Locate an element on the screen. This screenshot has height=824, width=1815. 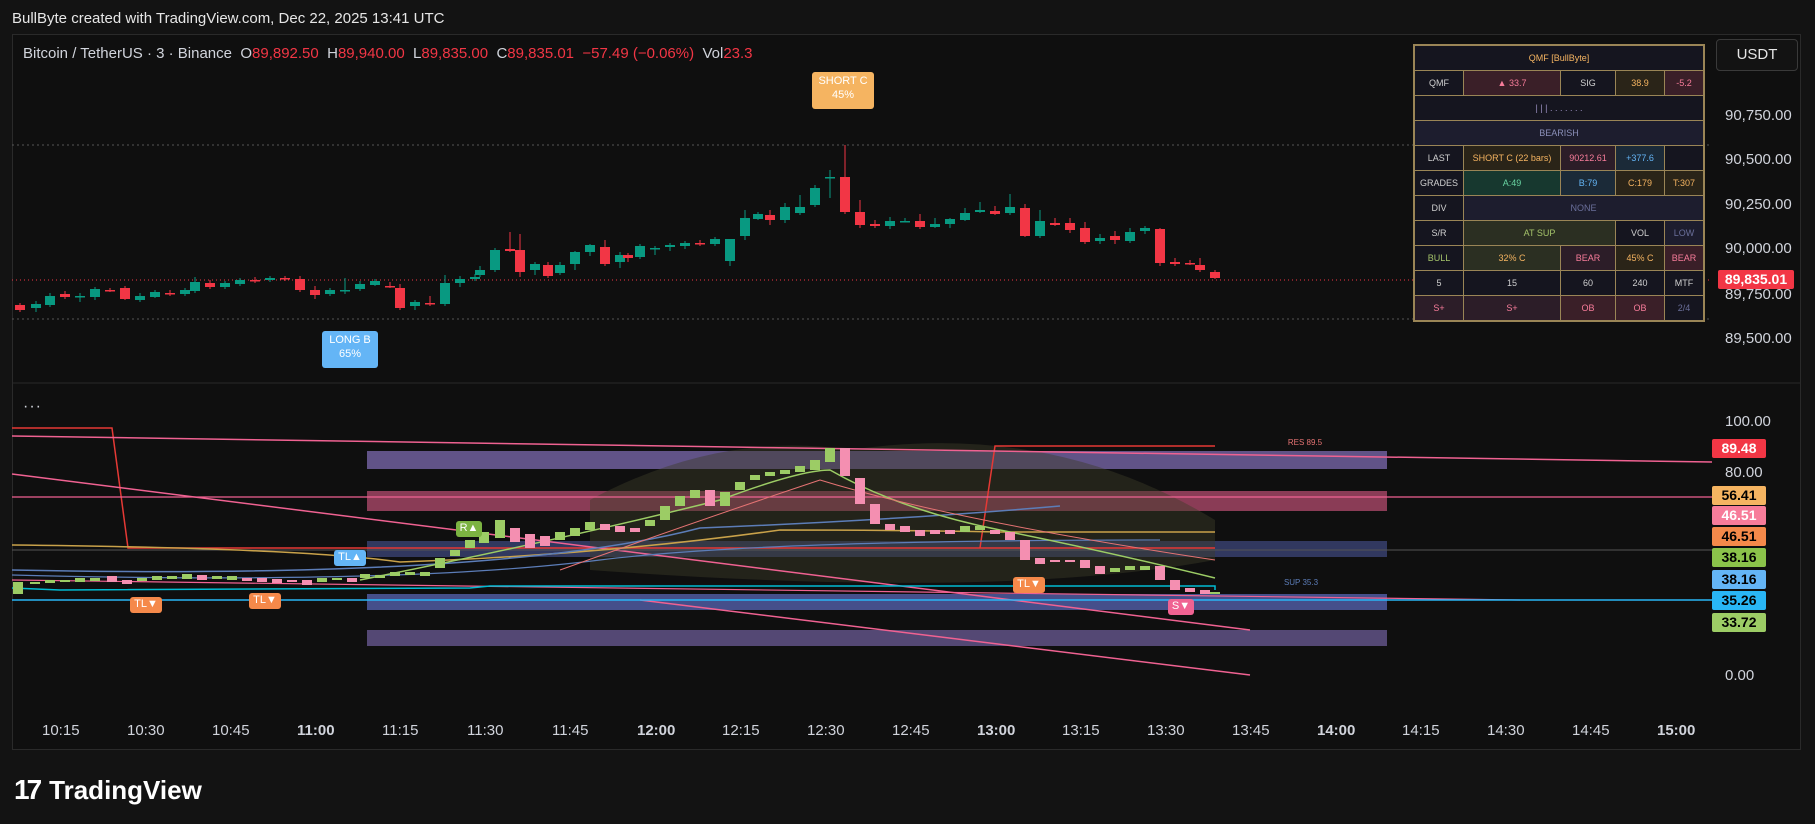
time-axis-label: 10:45 is located at coordinates (231, 730).